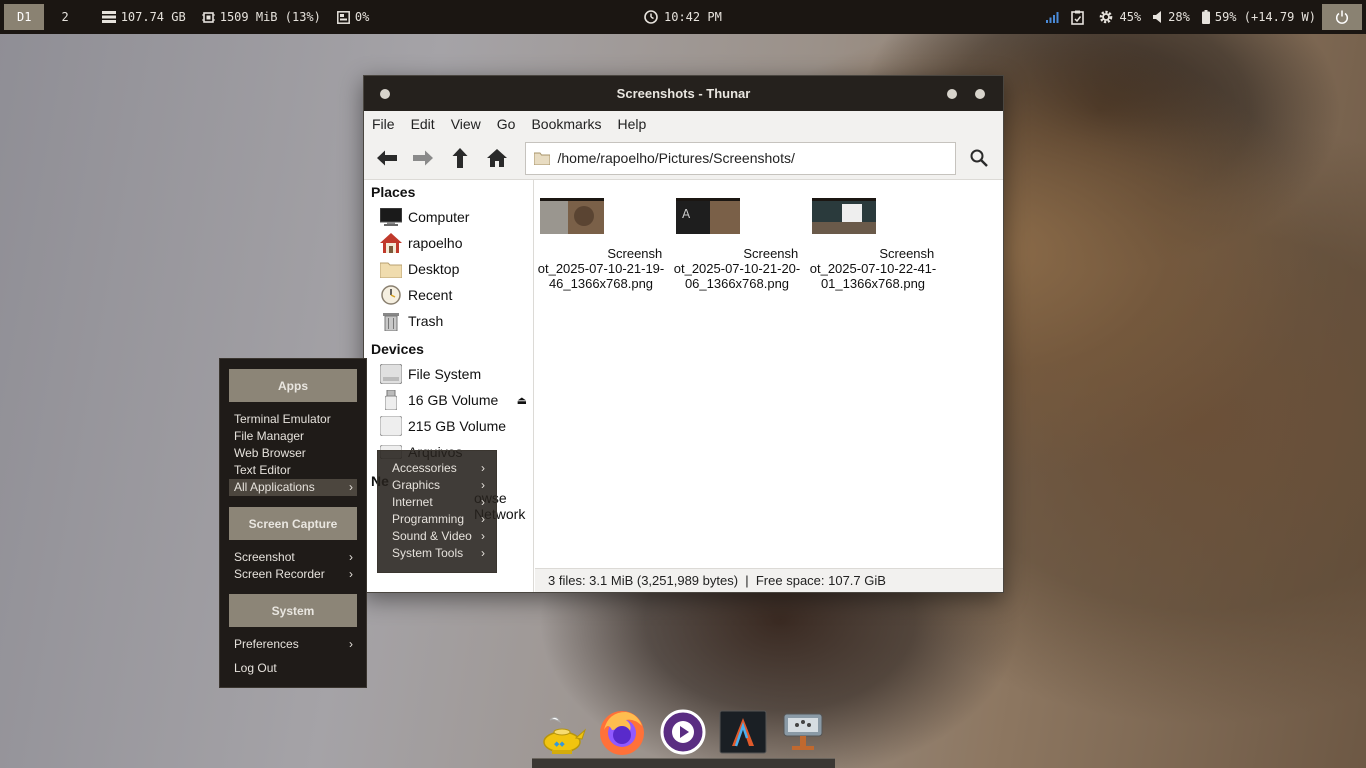 Image resolution: width=1366 pixels, height=768 pixels. I want to click on menu-item-label: File Manager, so click(269, 436).